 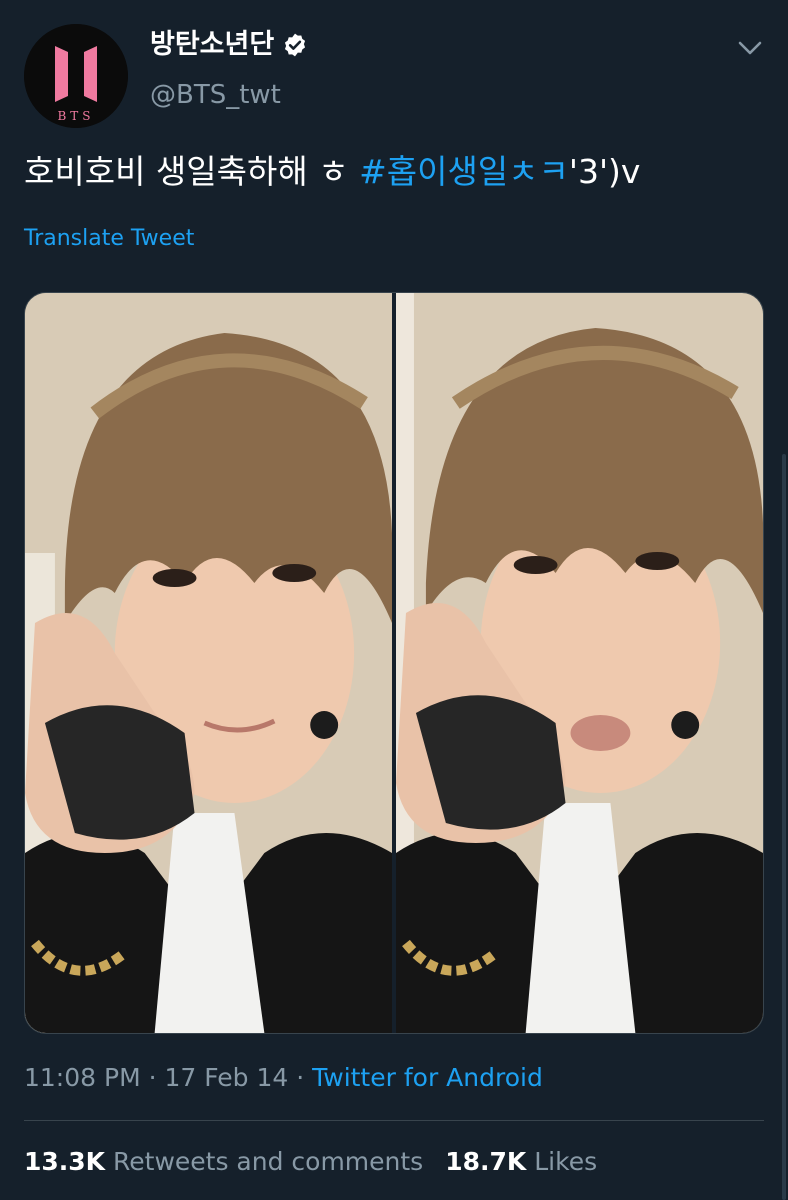 What do you see at coordinates (295, 45) in the screenshot?
I see `verified-badge-icon` at bounding box center [295, 45].